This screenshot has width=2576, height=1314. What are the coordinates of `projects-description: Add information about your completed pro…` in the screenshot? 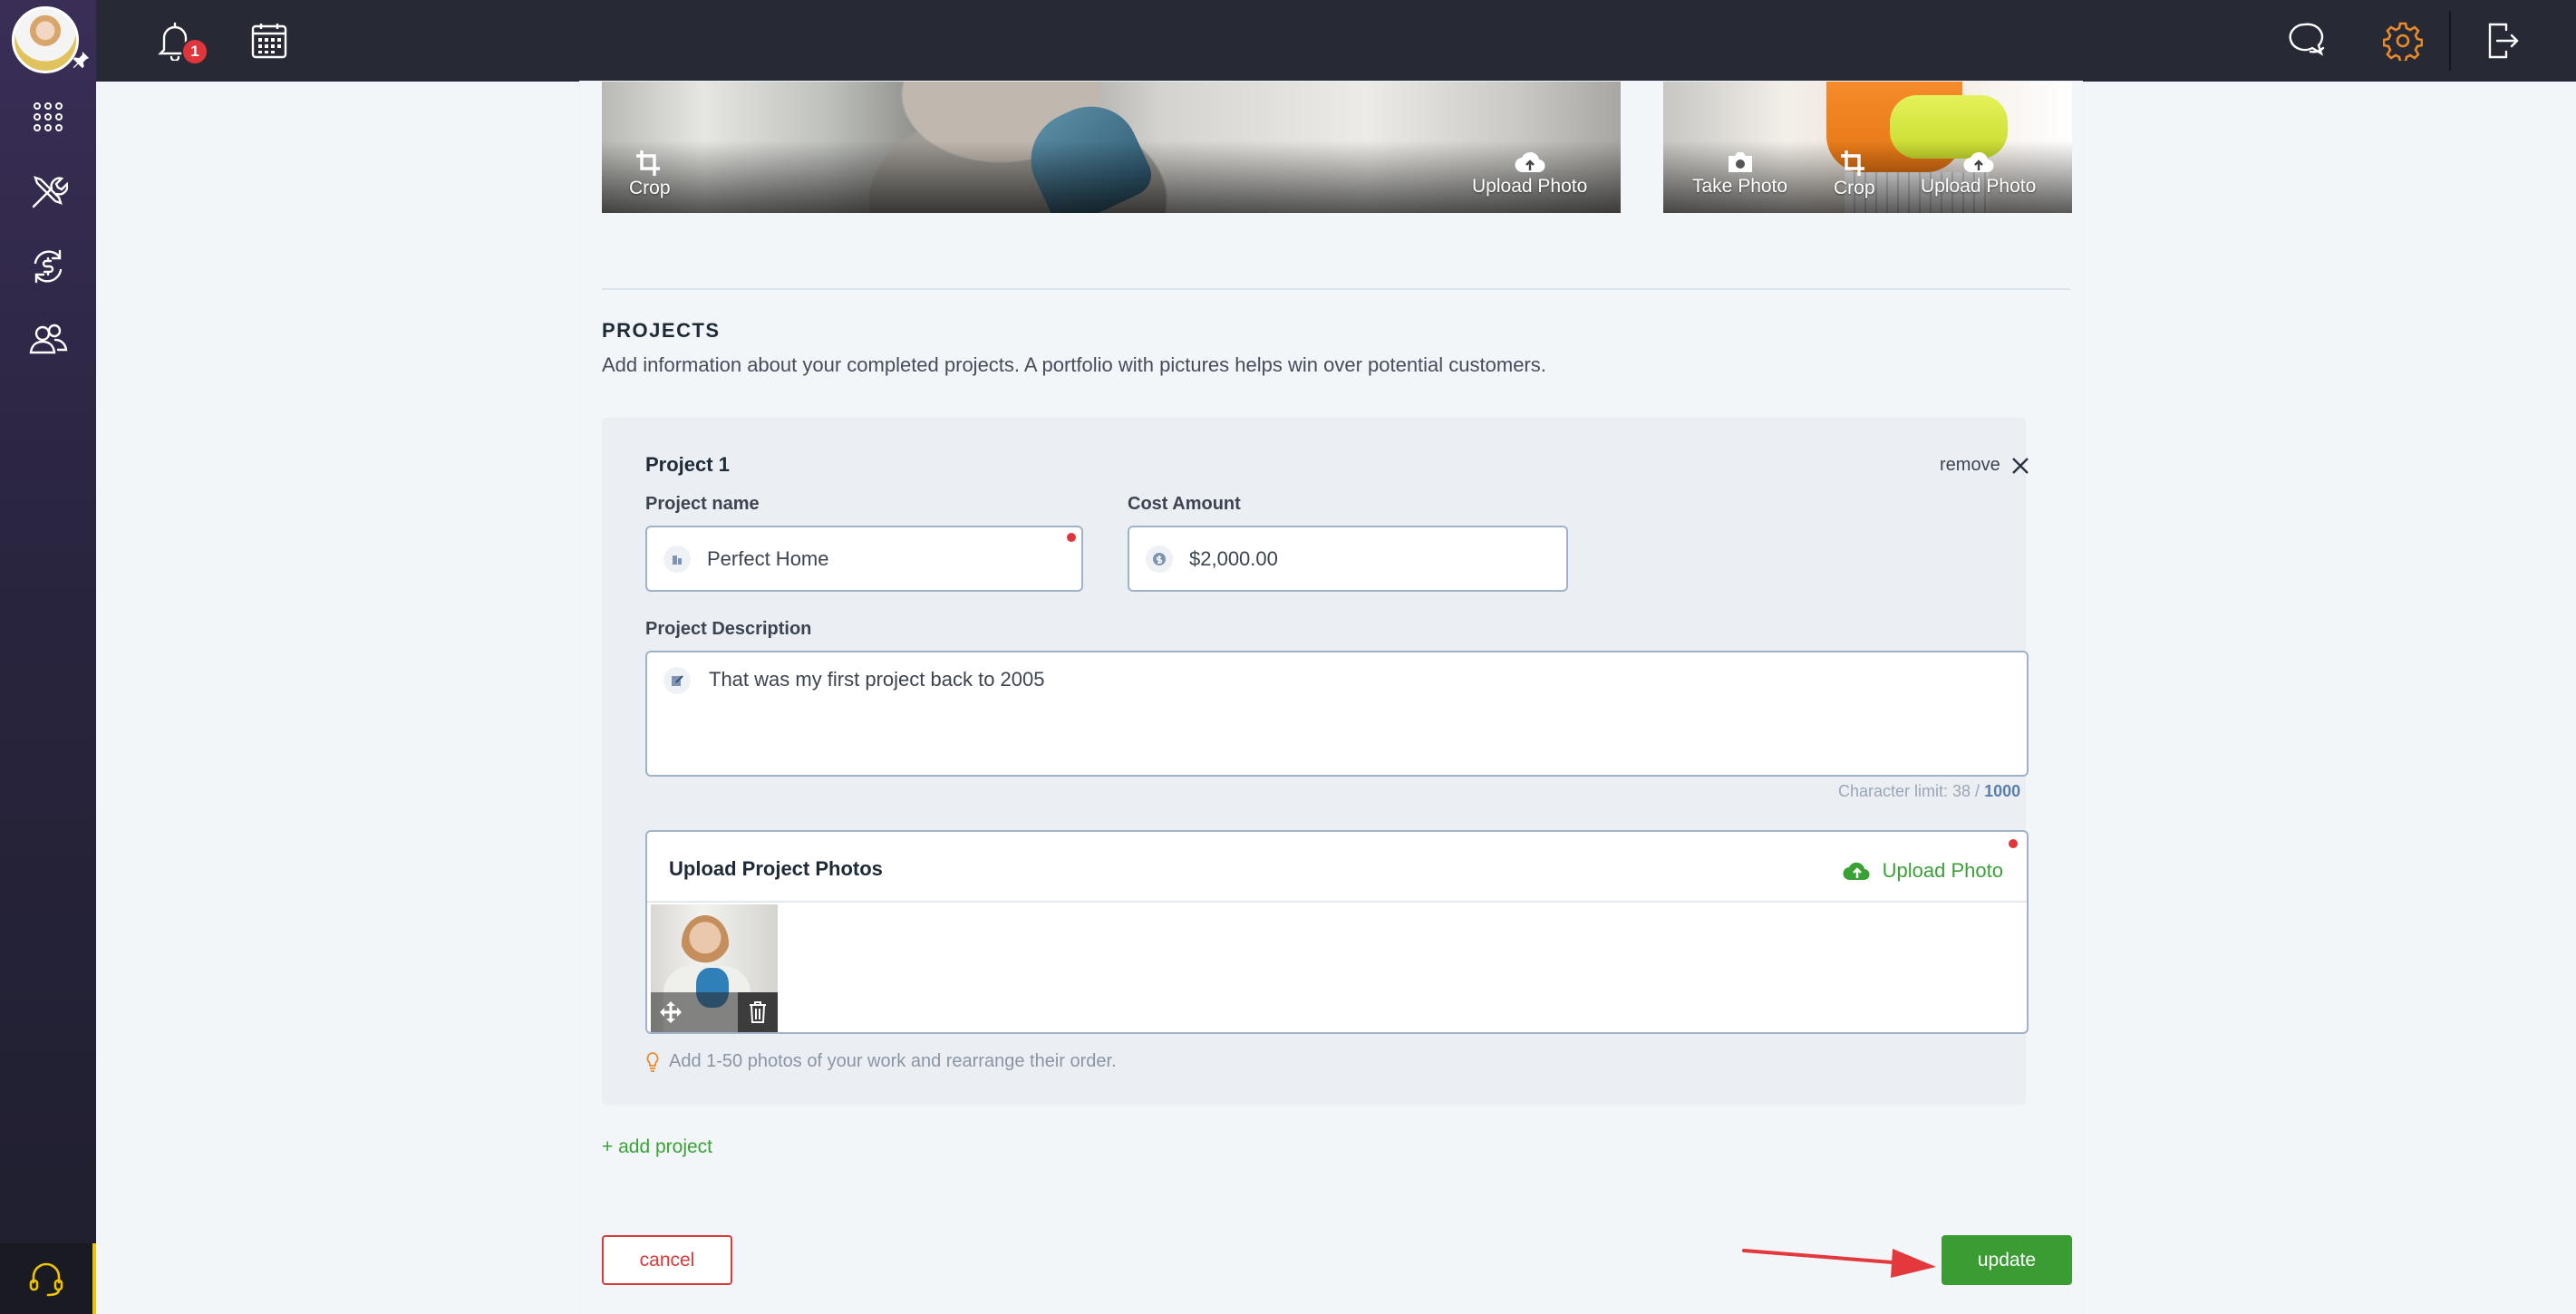 It's located at (1074, 364).